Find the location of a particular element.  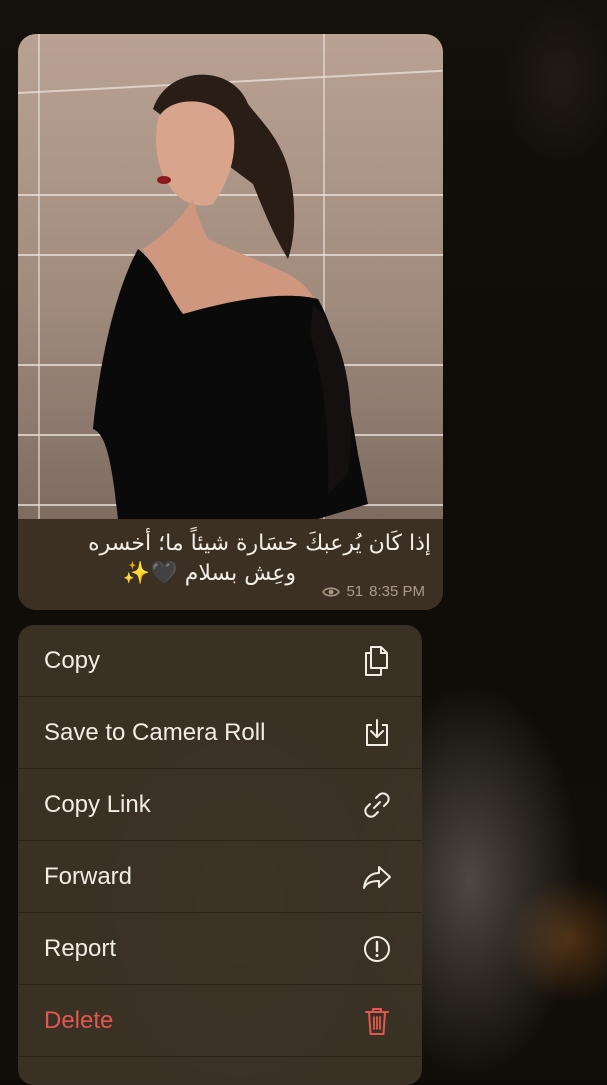

link-icon is located at coordinates (377, 805).